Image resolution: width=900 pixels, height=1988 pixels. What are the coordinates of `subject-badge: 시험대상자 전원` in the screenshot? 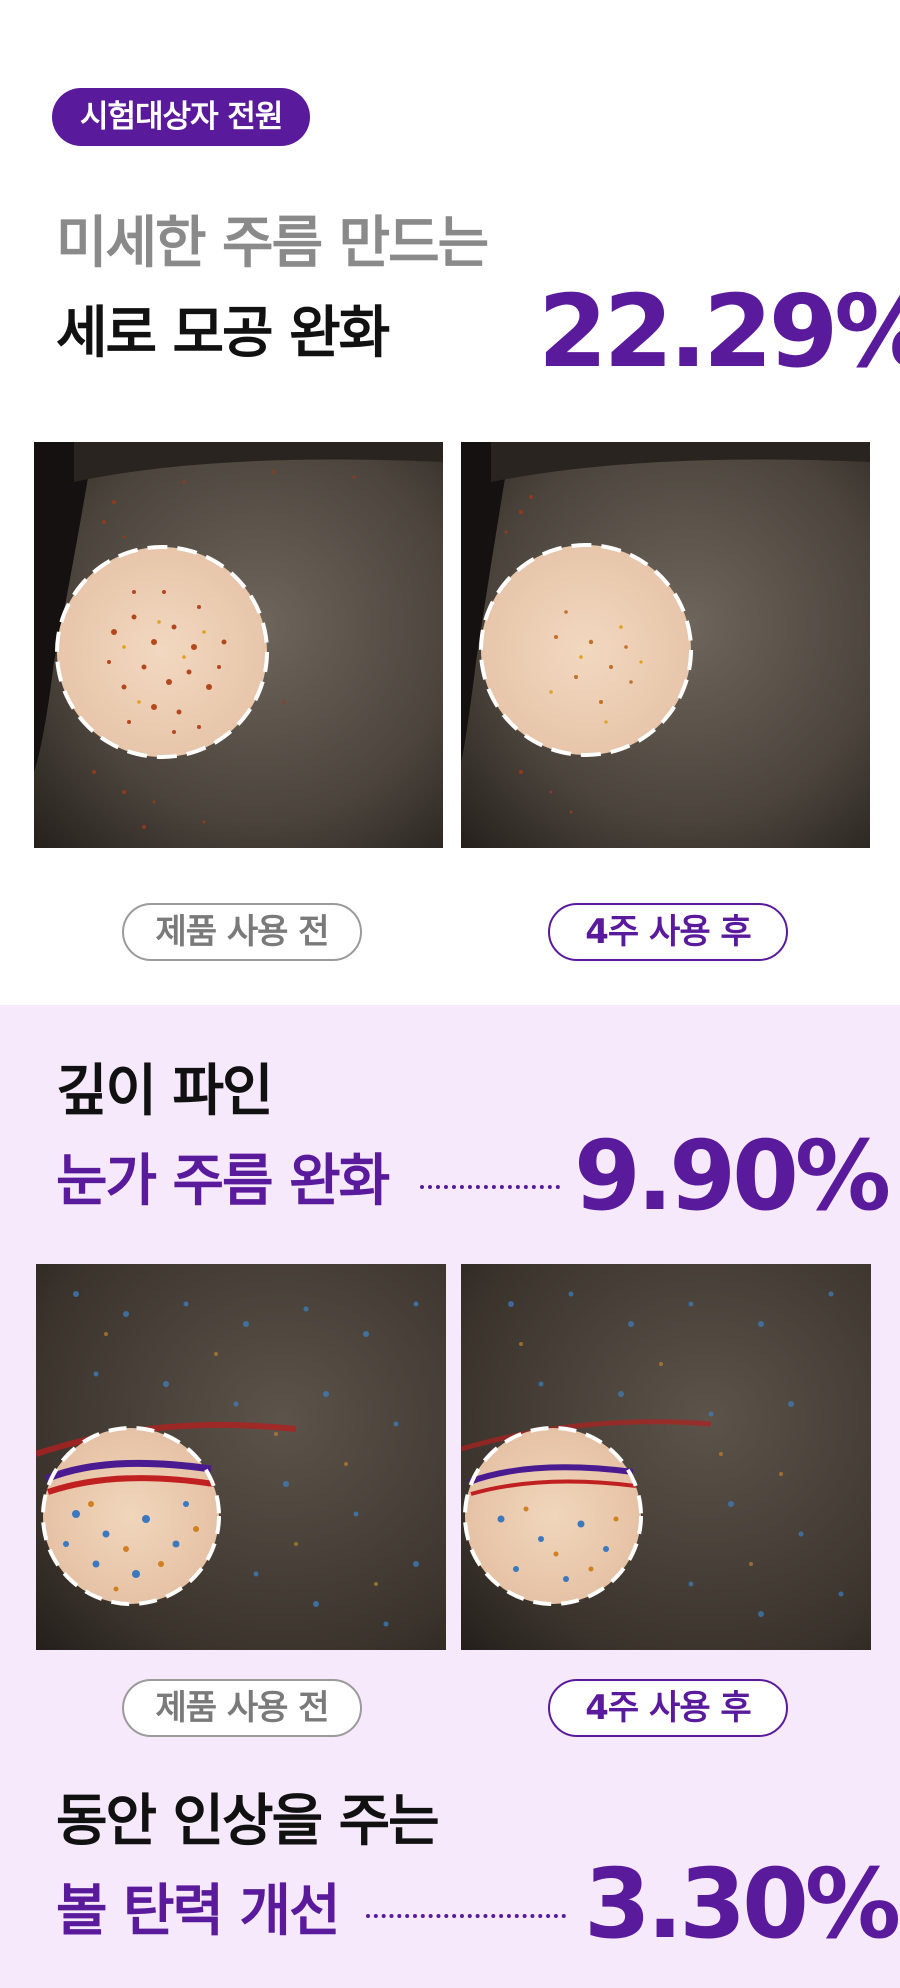 It's located at (181, 117).